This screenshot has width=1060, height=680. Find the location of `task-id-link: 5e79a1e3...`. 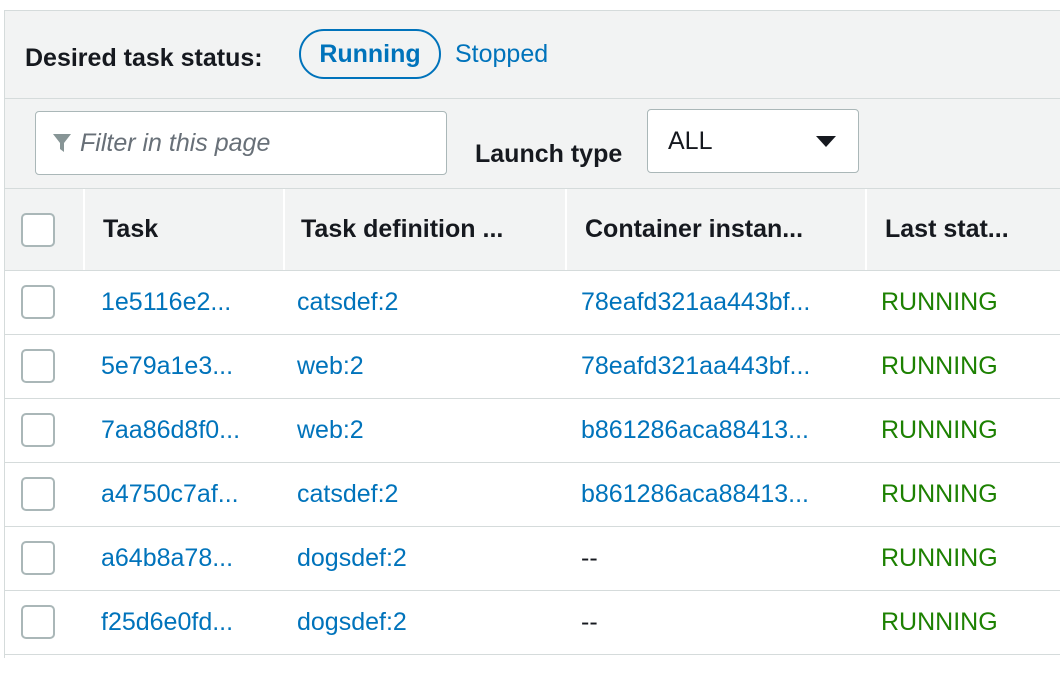

task-id-link: 5e79a1e3... is located at coordinates (167, 366).